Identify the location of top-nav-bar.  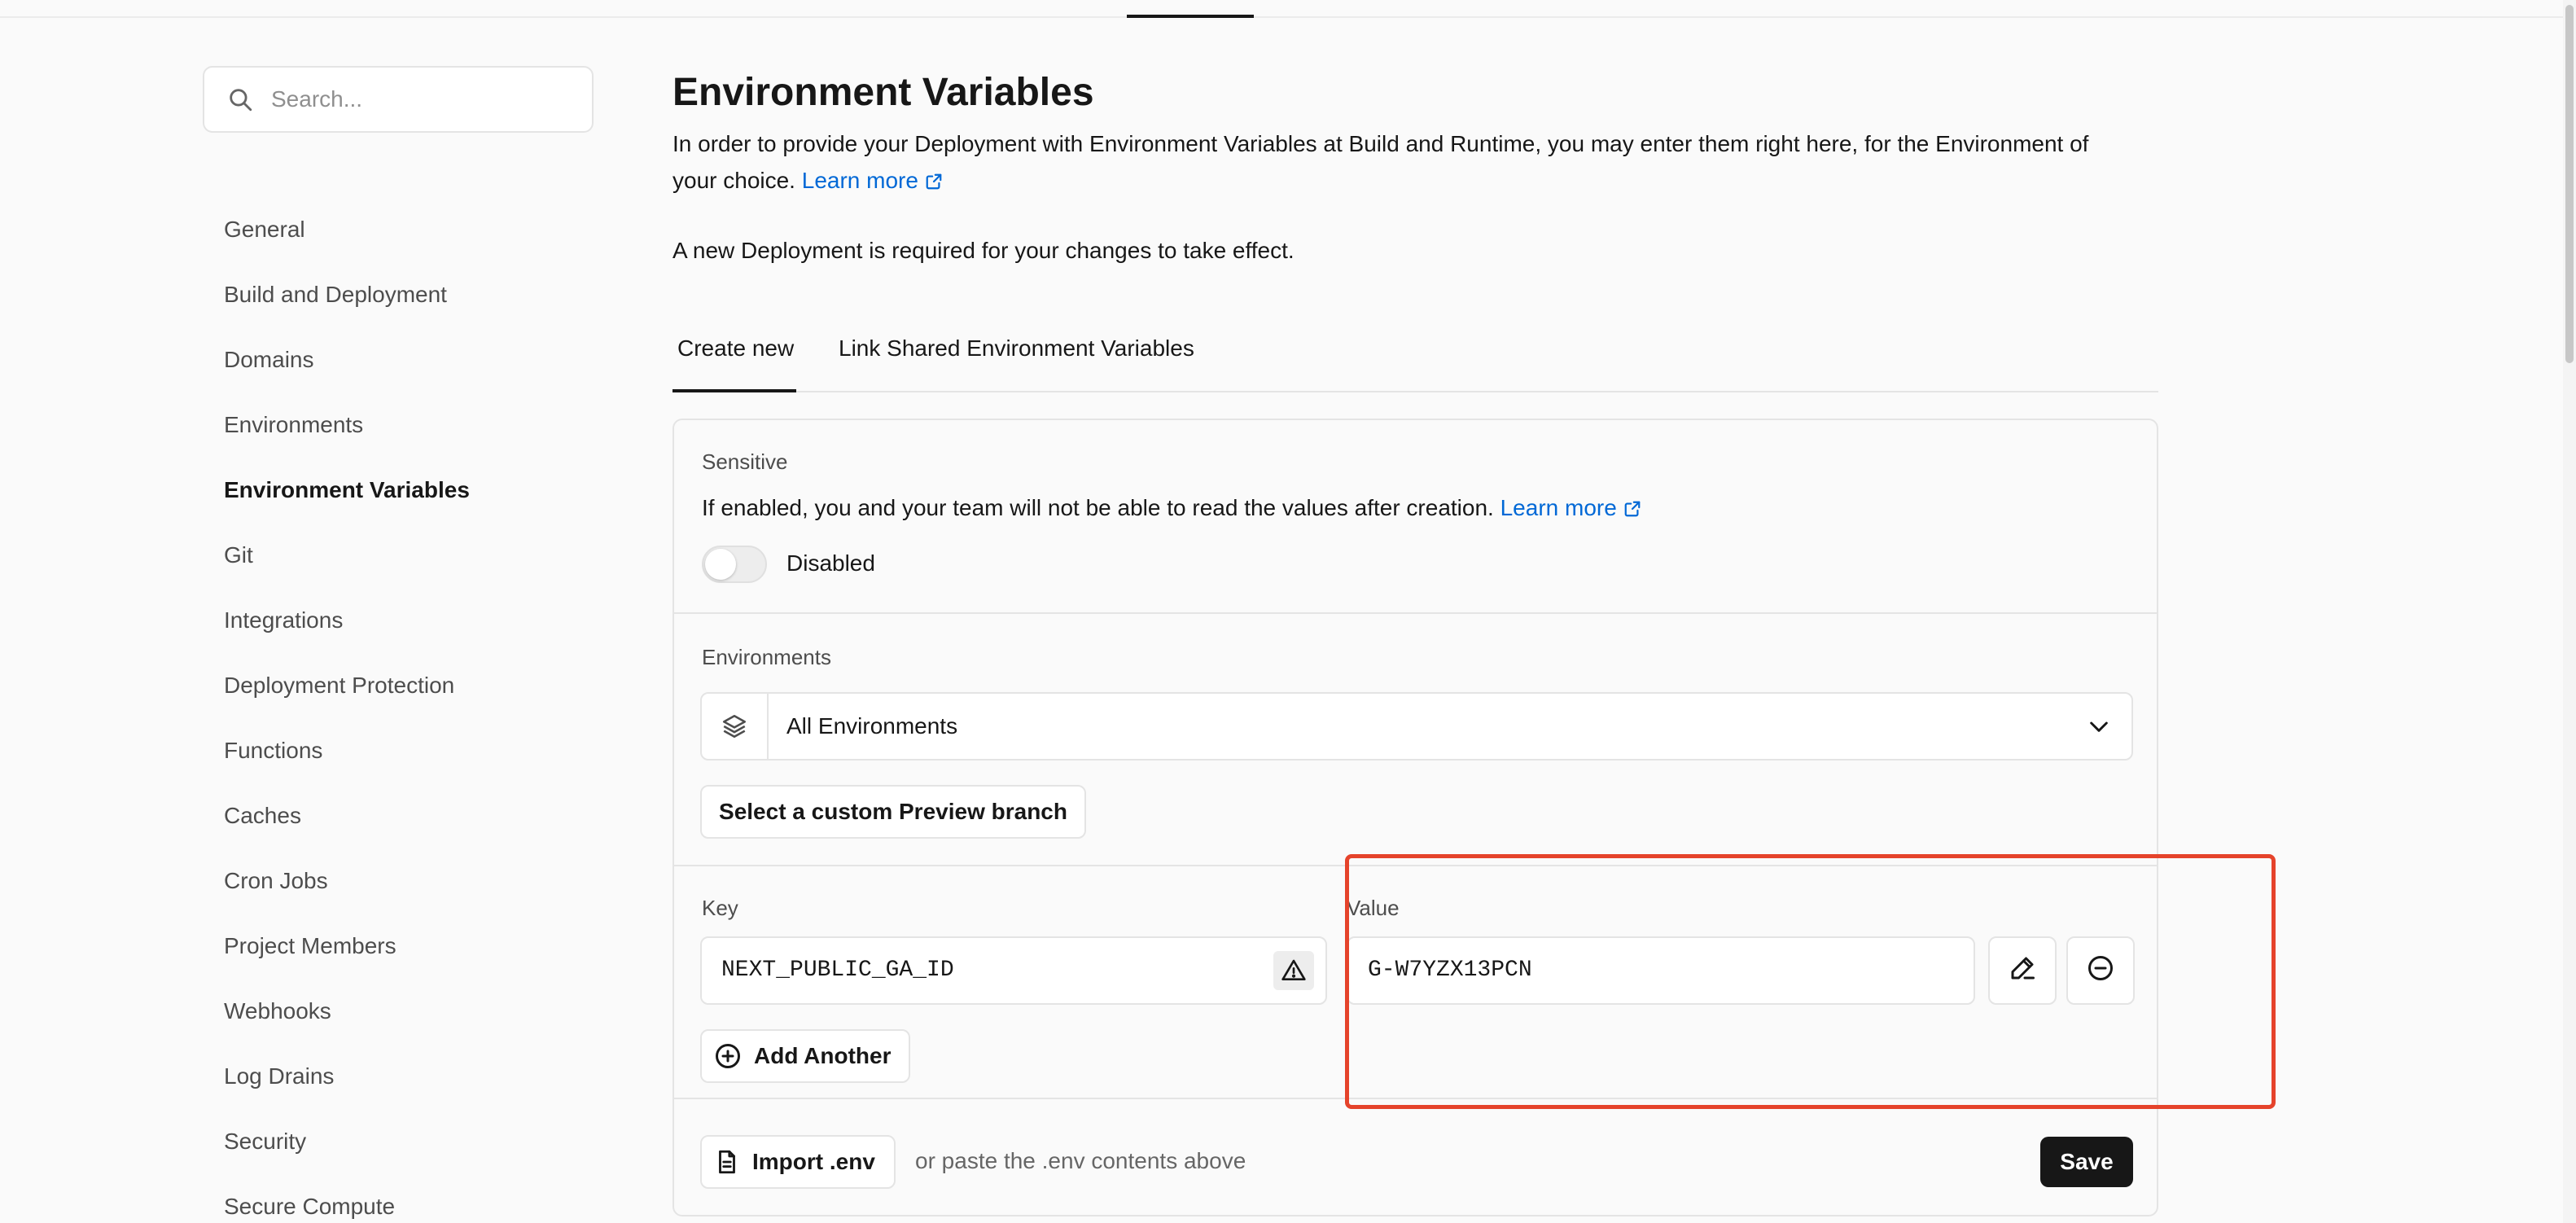
(1288, 9).